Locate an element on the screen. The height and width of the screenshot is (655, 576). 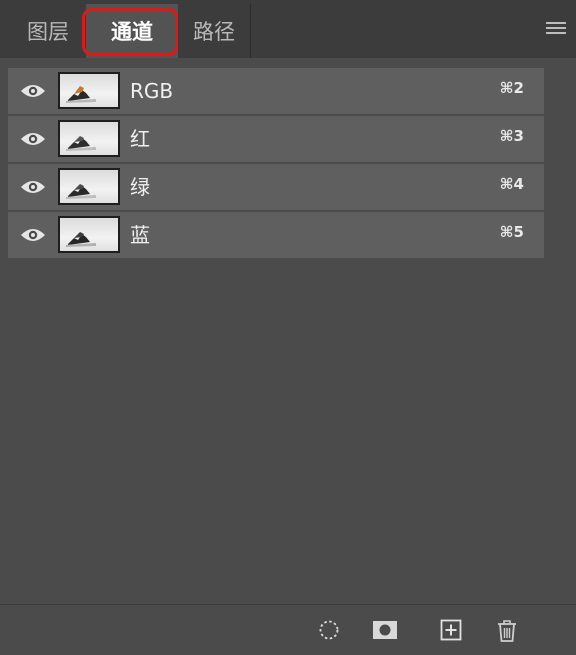
channel-shortcut: ⌘2 is located at coordinates (511, 88).